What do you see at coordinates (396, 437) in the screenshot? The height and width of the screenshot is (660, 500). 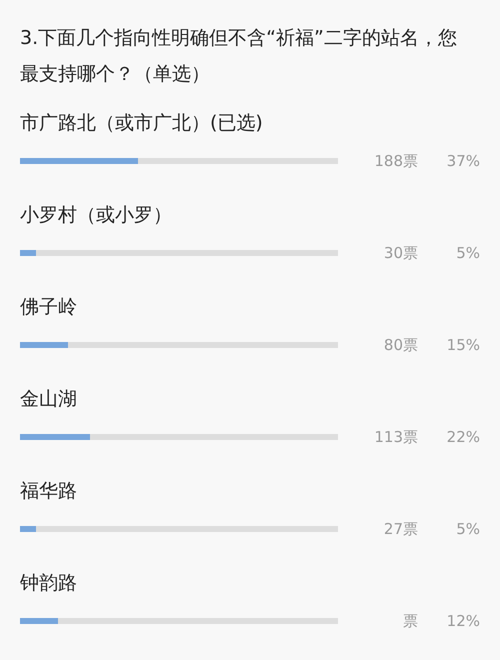 I see `vote-count: 113票` at bounding box center [396, 437].